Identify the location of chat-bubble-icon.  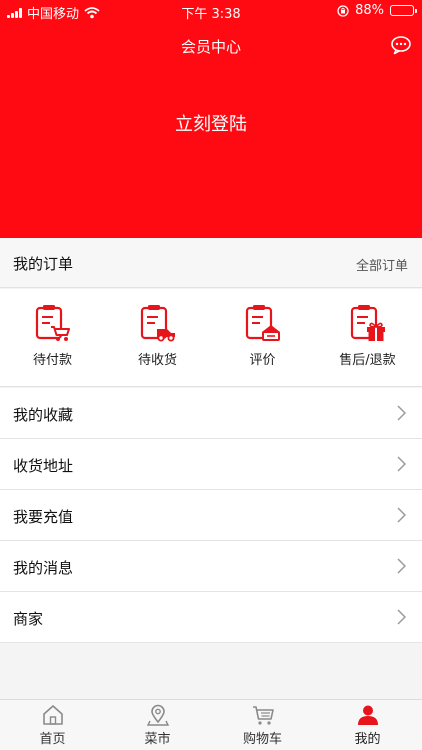
(401, 45).